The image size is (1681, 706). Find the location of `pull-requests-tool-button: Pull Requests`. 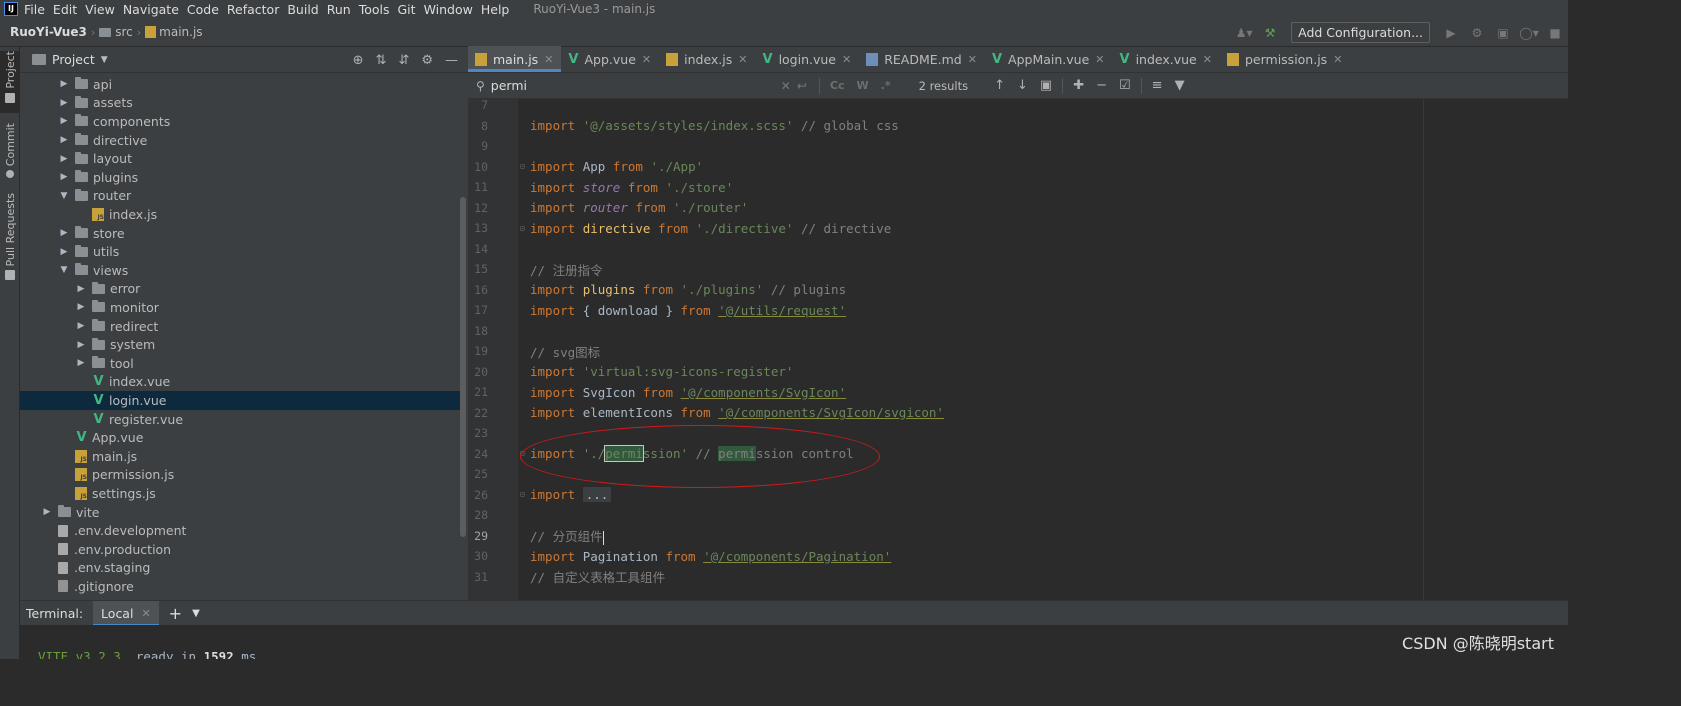

pull-requests-tool-button: Pull Requests is located at coordinates (10, 238).